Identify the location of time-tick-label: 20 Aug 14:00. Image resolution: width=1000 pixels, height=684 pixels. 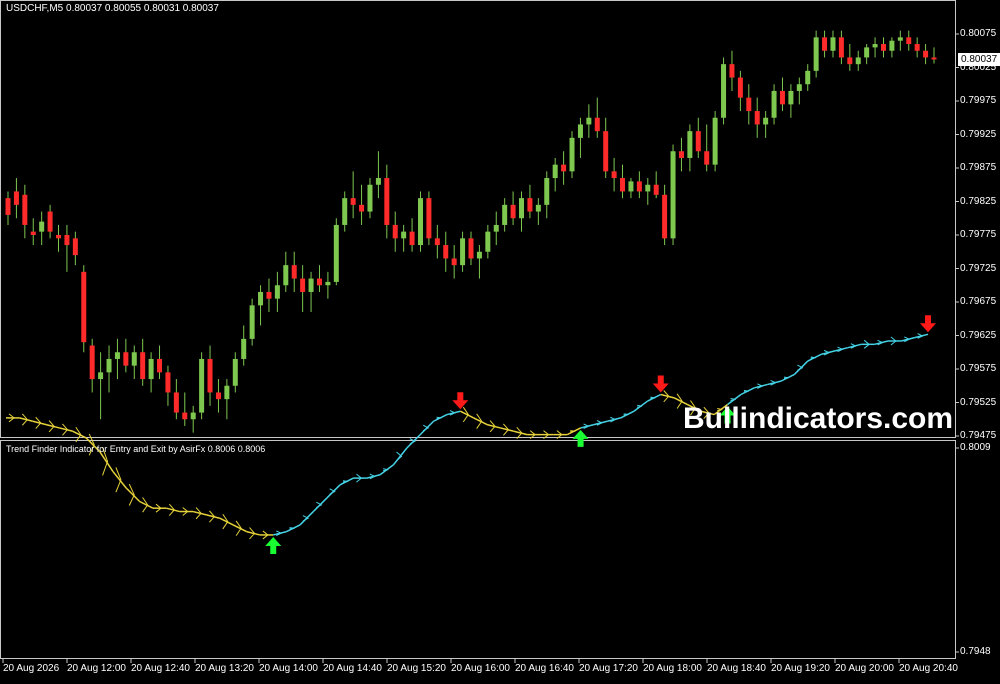
(288, 668).